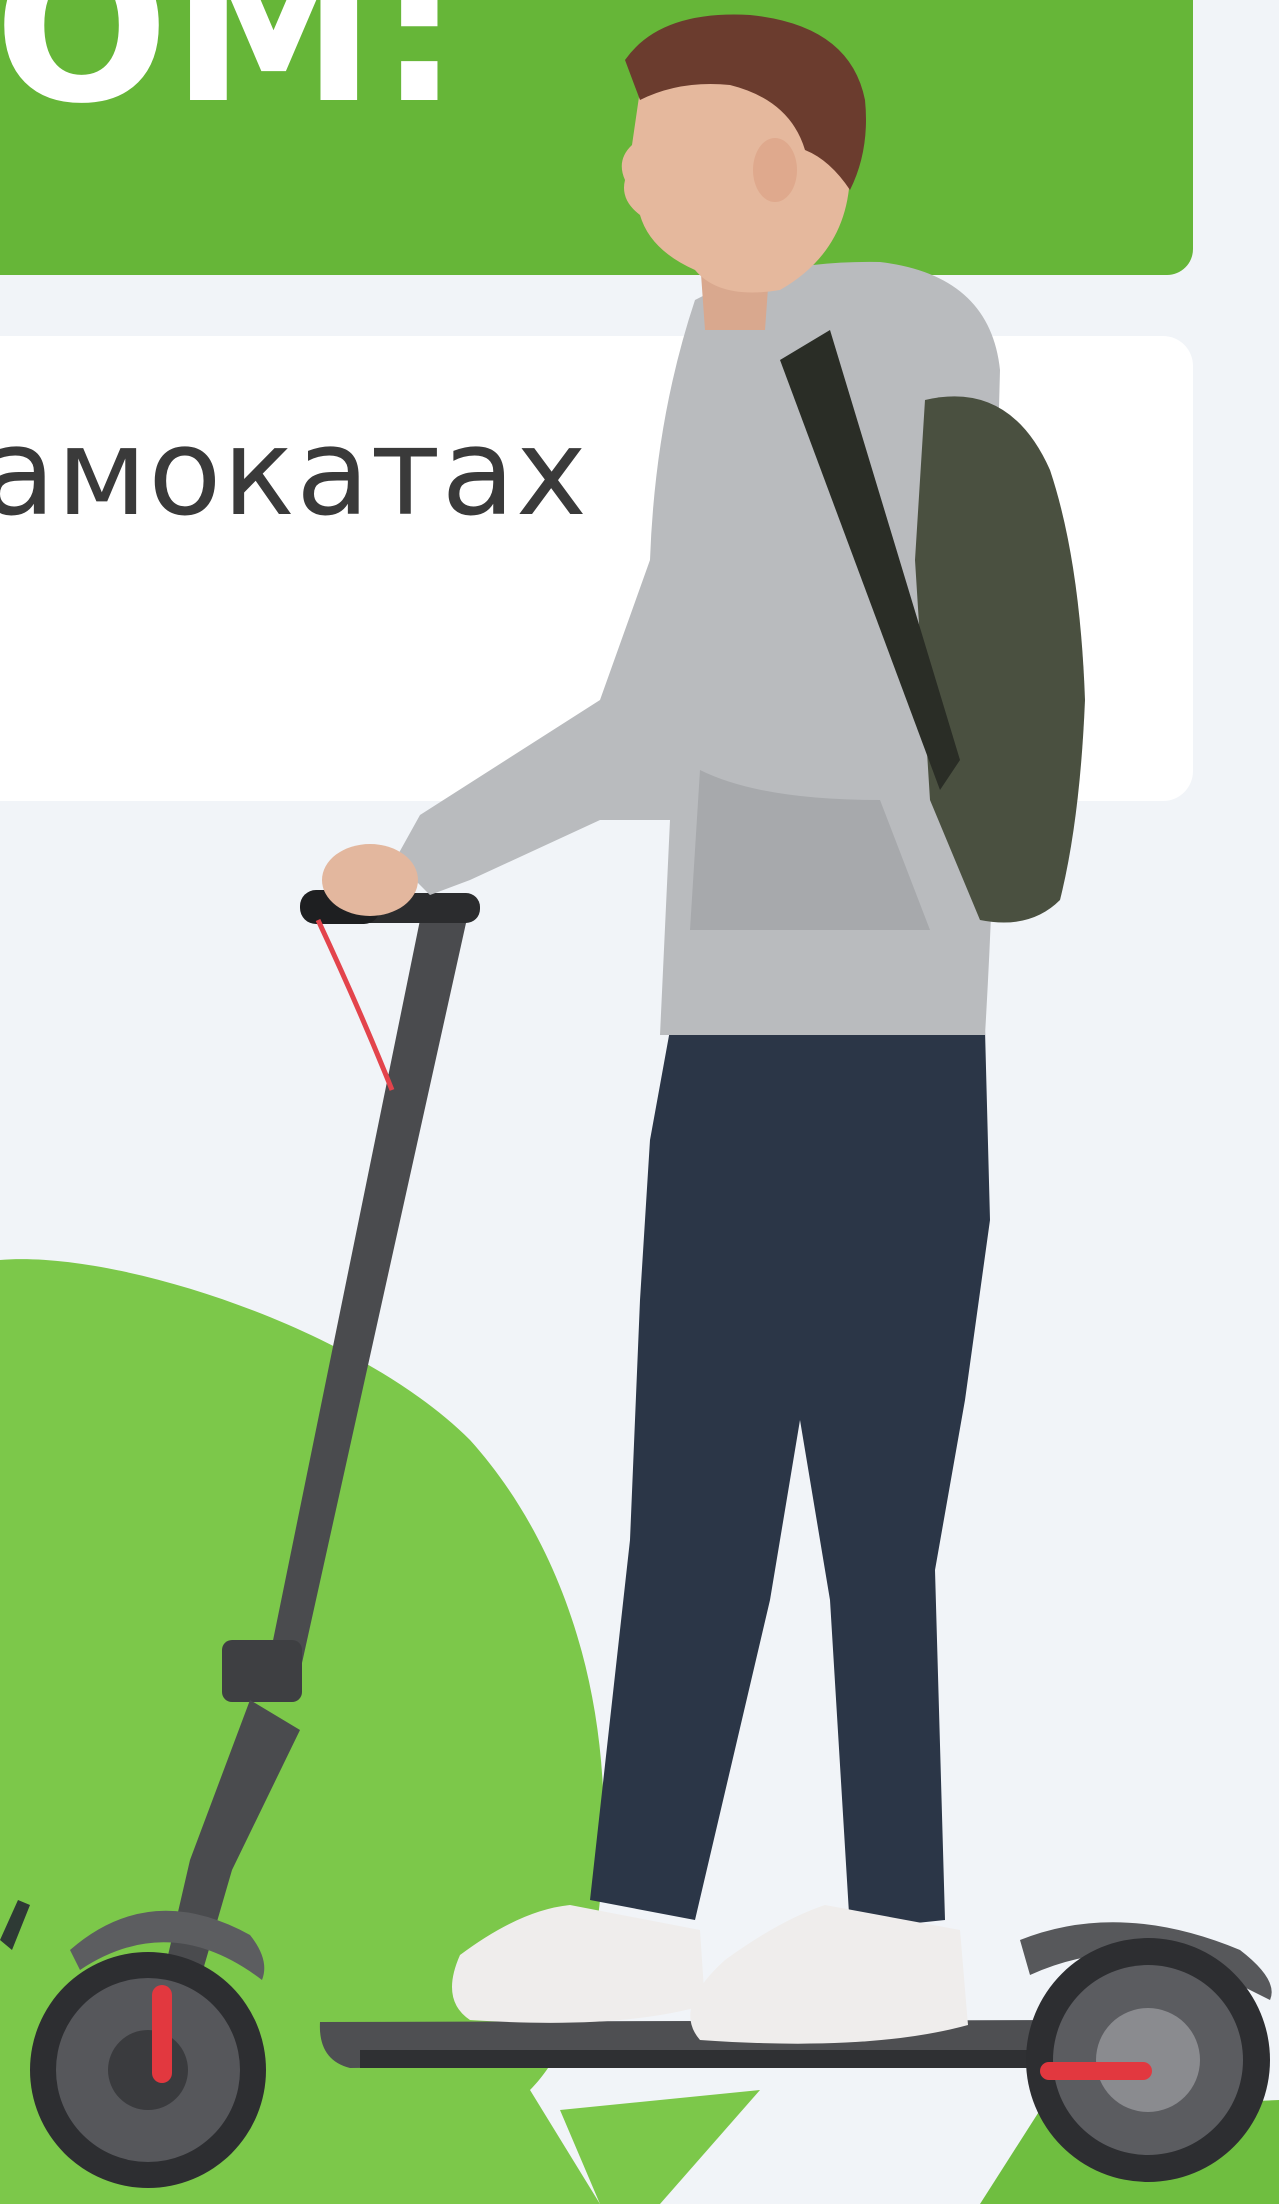 The image size is (1279, 2204). Describe the element at coordinates (829, 1974) in the screenshot. I see `right-shoe` at that location.